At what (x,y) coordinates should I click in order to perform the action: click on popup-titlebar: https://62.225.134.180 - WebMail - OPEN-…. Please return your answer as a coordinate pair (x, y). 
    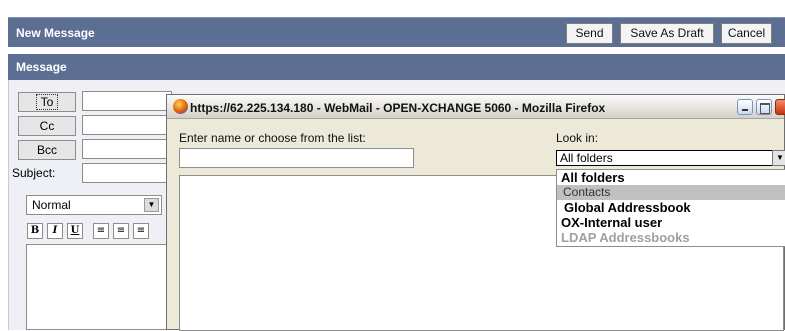
    Looking at the image, I should click on (476, 107).